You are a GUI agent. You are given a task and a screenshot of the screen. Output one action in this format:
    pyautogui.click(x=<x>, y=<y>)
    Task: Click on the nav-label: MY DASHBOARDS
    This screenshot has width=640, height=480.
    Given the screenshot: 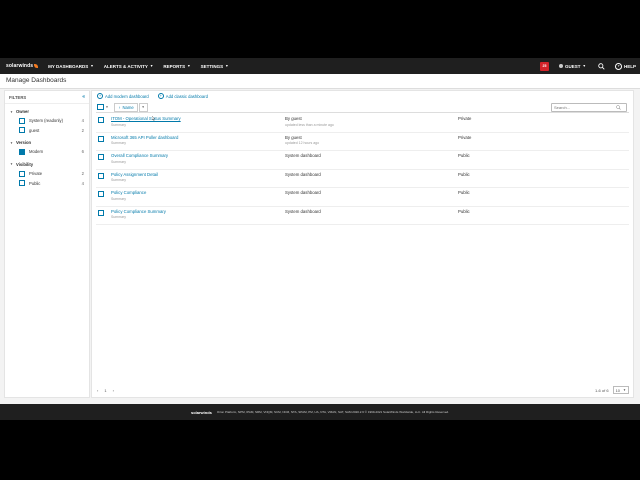 What is the action you would take?
    pyautogui.click(x=68, y=66)
    